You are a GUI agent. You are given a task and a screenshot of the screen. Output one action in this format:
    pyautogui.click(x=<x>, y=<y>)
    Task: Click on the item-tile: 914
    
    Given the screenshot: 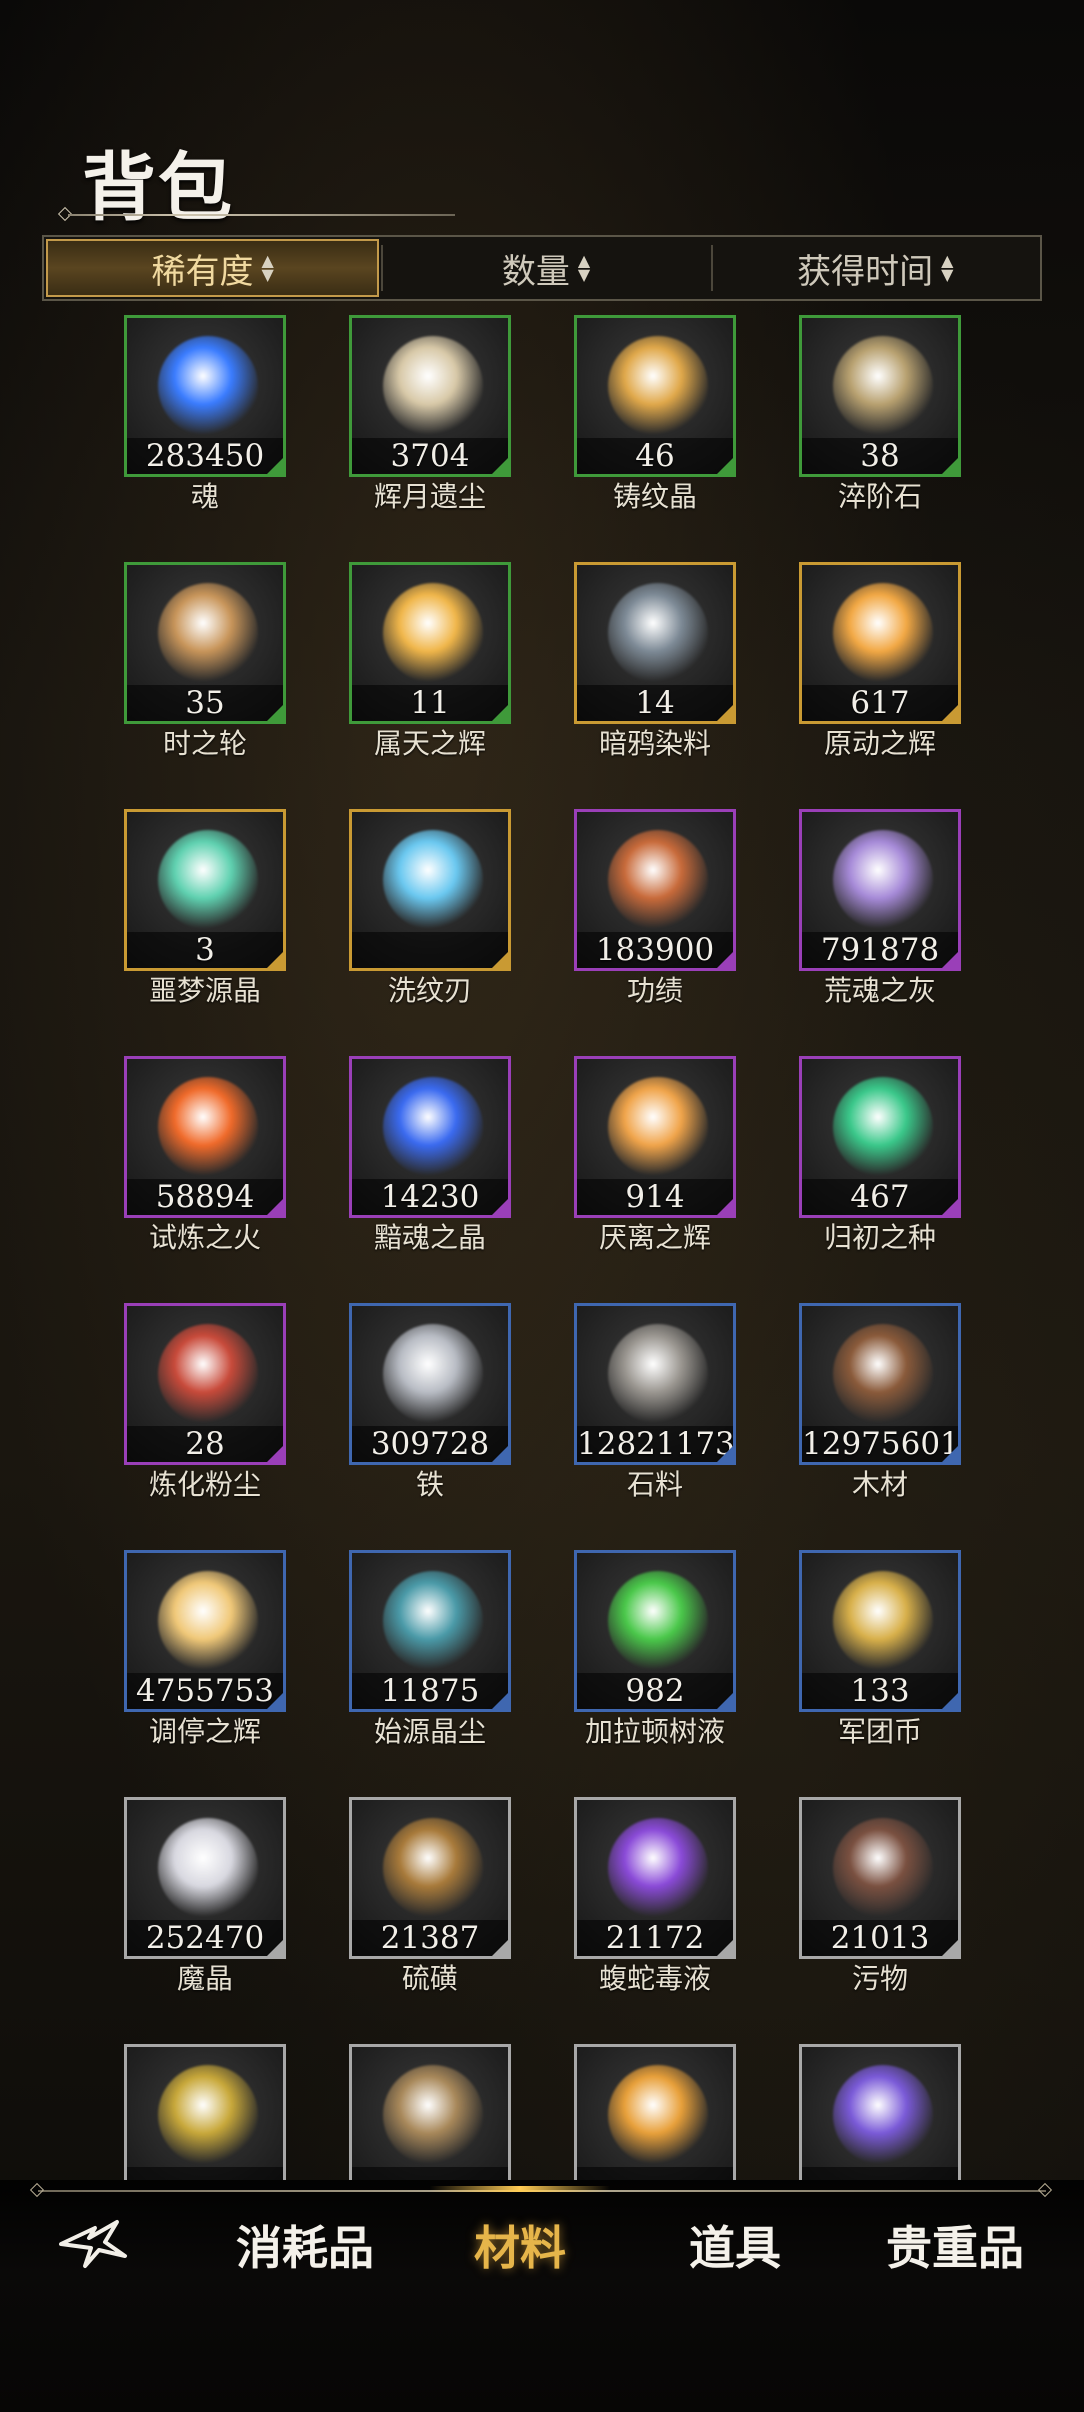 What is the action you would take?
    pyautogui.click(x=655, y=1137)
    